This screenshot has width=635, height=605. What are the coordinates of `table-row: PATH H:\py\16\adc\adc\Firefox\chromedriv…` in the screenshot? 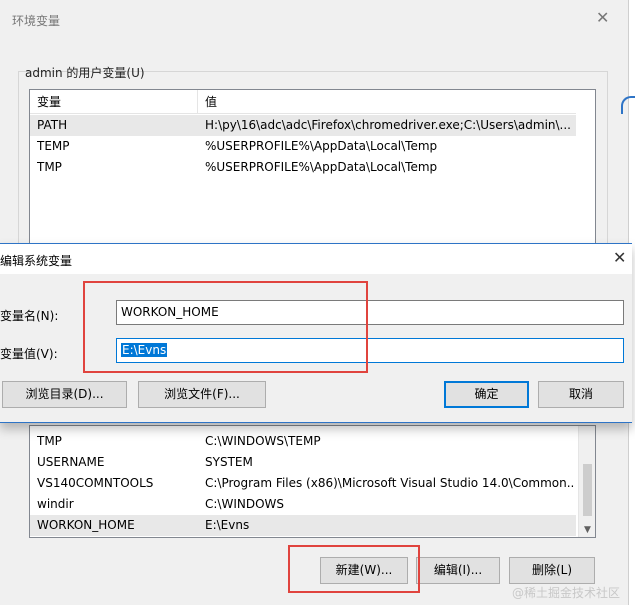 It's located at (303, 125).